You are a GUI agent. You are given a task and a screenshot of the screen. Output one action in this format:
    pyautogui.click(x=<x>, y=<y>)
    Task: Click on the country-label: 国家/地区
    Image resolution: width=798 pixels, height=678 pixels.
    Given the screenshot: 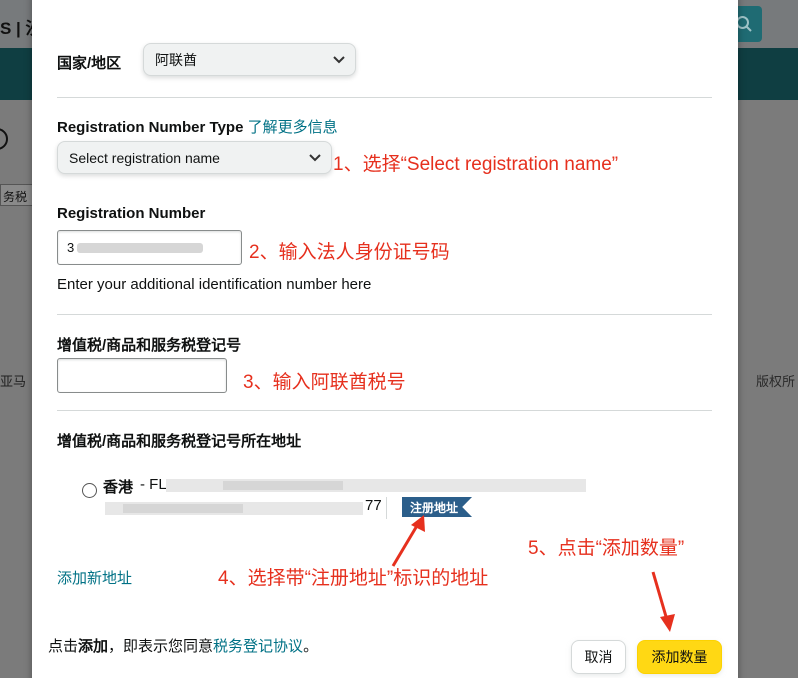 What is the action you would take?
    pyautogui.click(x=89, y=63)
    